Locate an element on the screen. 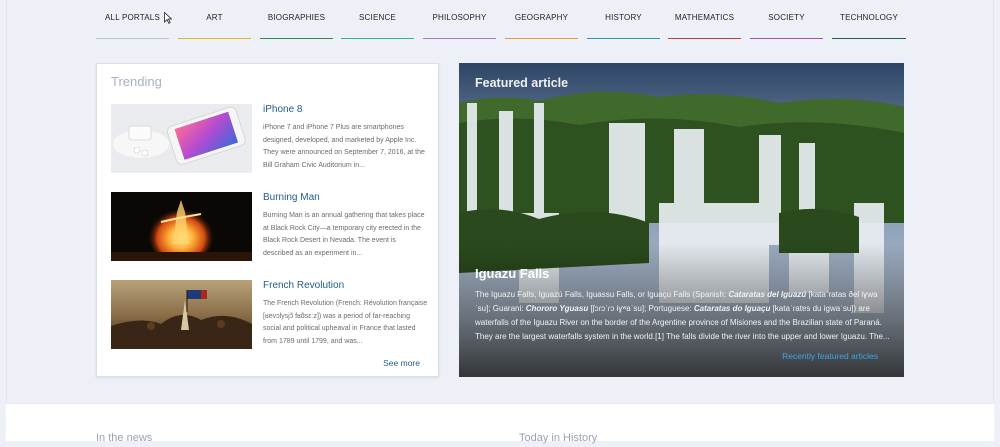 The image size is (1000, 447). nav-item-label: ALL PORTALS is located at coordinates (132, 17).